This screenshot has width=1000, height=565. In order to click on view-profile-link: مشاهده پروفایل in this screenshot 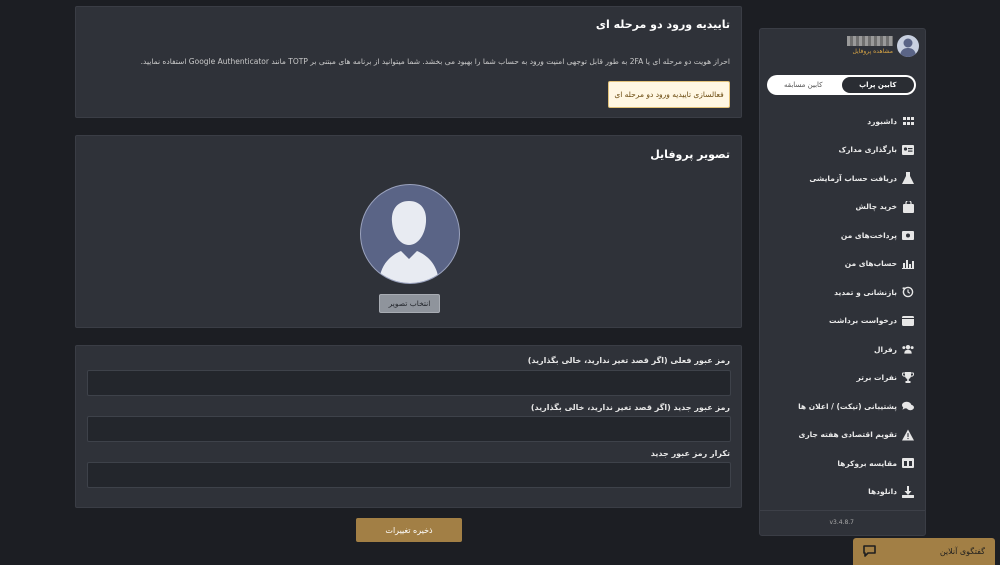, I will do `click(872, 51)`.